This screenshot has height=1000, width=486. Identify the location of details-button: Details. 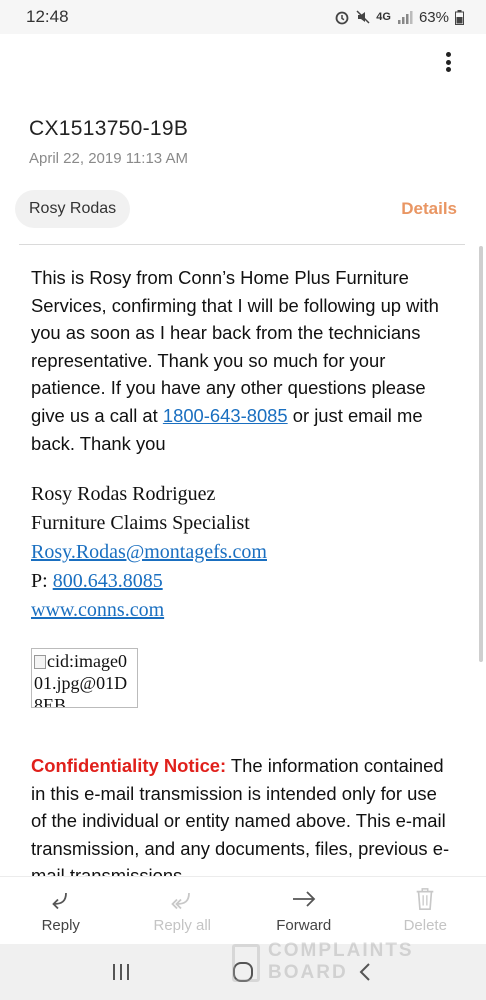
(429, 209).